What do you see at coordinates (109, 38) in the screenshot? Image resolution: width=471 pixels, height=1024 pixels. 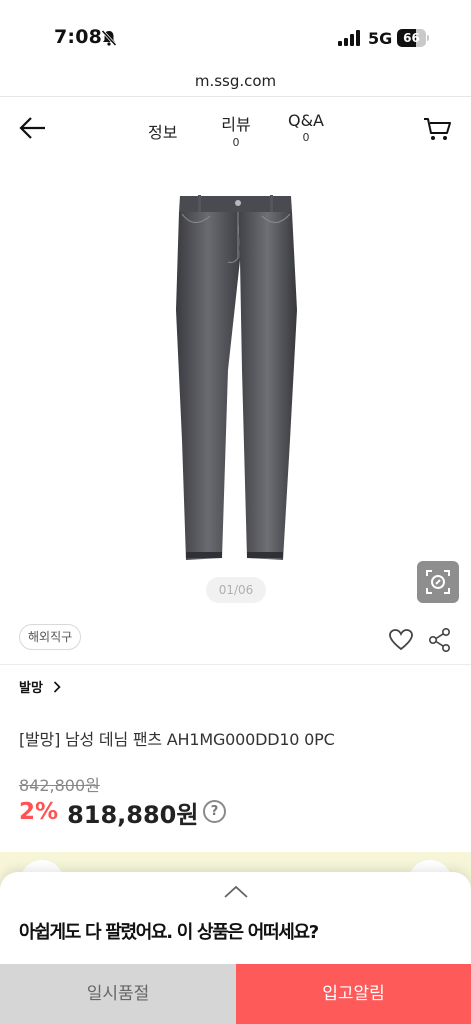 I see `bell-slash-icon` at bounding box center [109, 38].